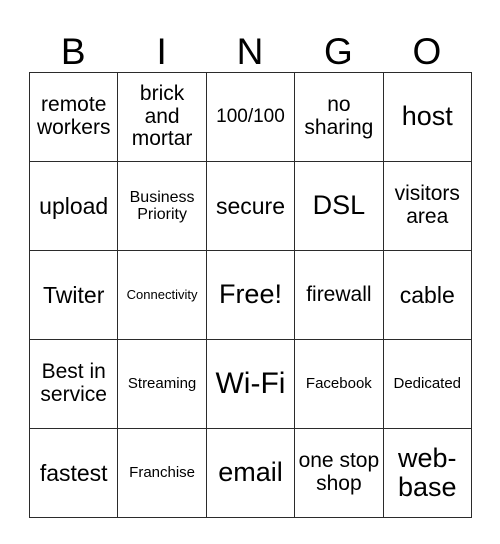 The width and height of the screenshot is (500, 544). I want to click on bingo-cell-label: web-base, so click(427, 472).